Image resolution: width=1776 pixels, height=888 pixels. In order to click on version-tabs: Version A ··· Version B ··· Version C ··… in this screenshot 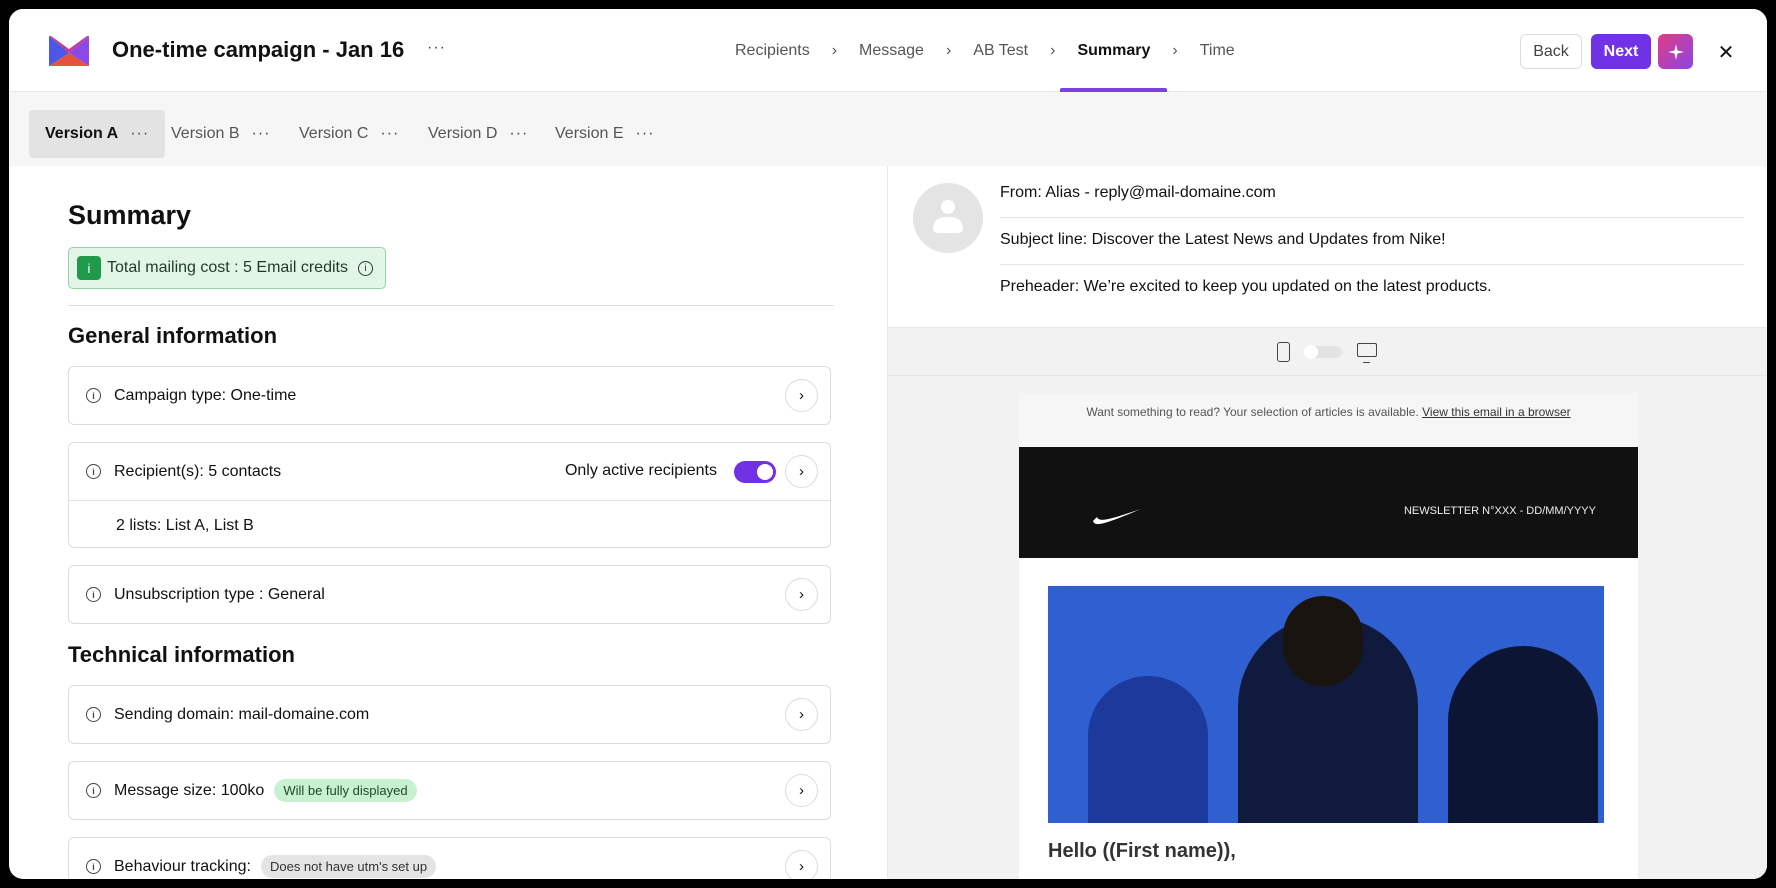, I will do `click(888, 129)`.